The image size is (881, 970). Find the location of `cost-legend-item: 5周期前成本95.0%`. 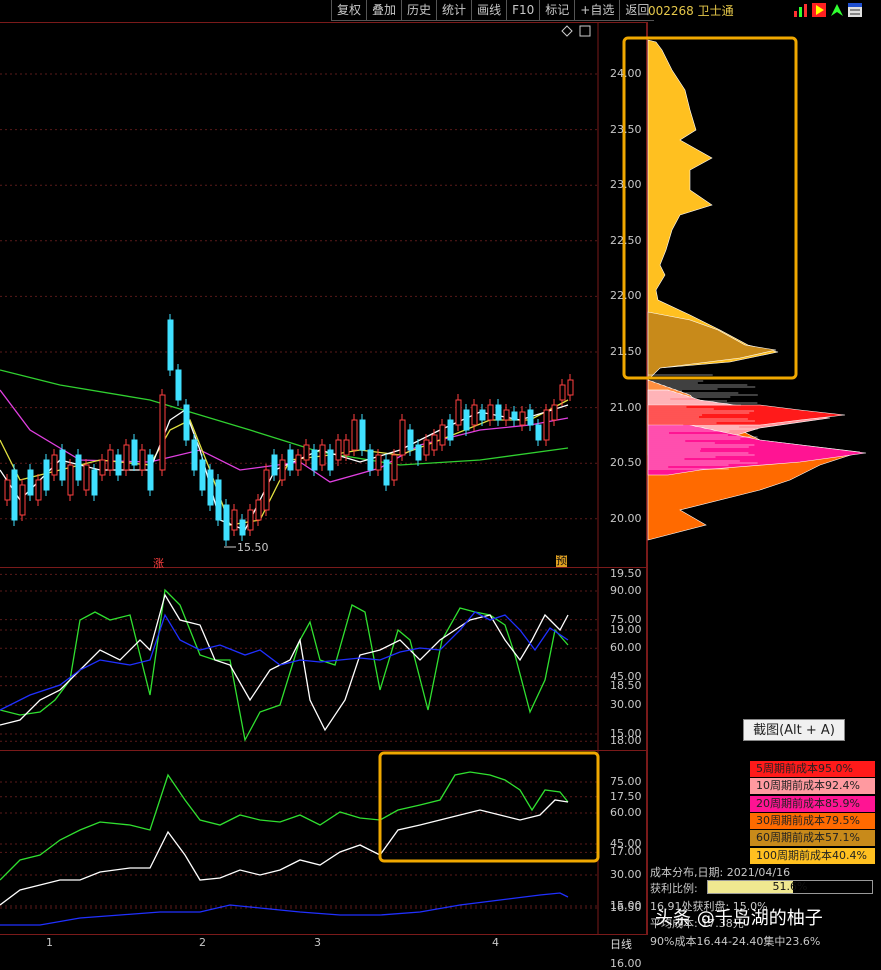

cost-legend-item: 5周期前成本95.0% is located at coordinates (812, 769).